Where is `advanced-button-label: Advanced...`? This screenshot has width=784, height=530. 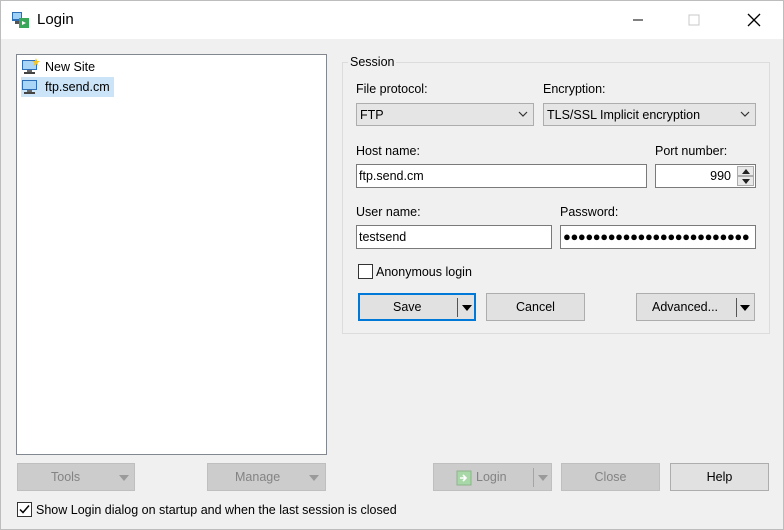 advanced-button-label: Advanced... is located at coordinates (685, 307).